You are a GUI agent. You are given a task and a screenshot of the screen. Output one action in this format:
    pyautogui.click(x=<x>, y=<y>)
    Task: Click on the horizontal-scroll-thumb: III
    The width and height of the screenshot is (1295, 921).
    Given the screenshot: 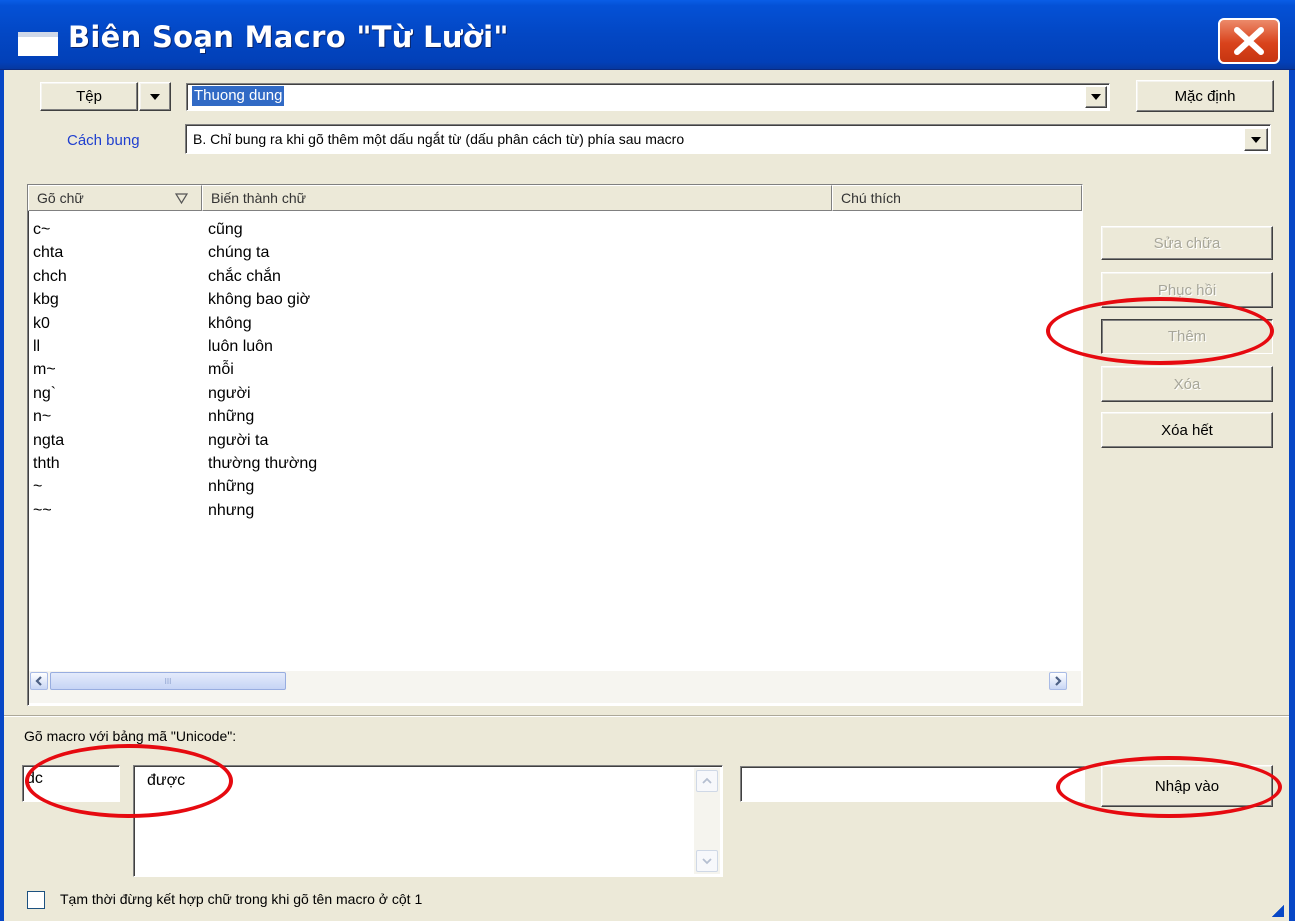 What is the action you would take?
    pyautogui.click(x=168, y=681)
    